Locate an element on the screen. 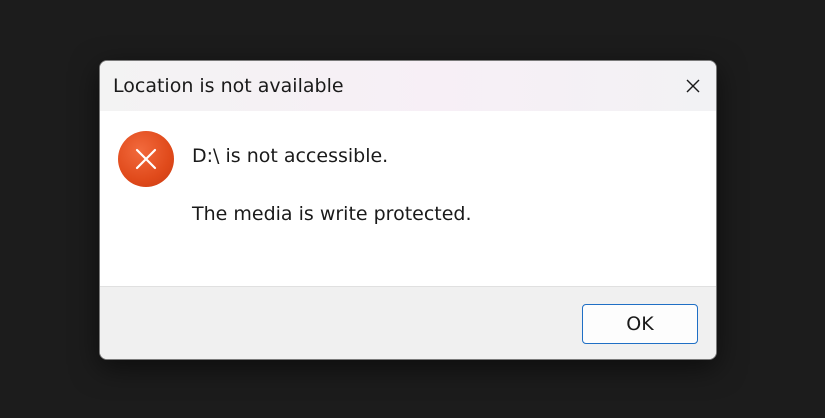  dialog-footer: OK is located at coordinates (408, 322).